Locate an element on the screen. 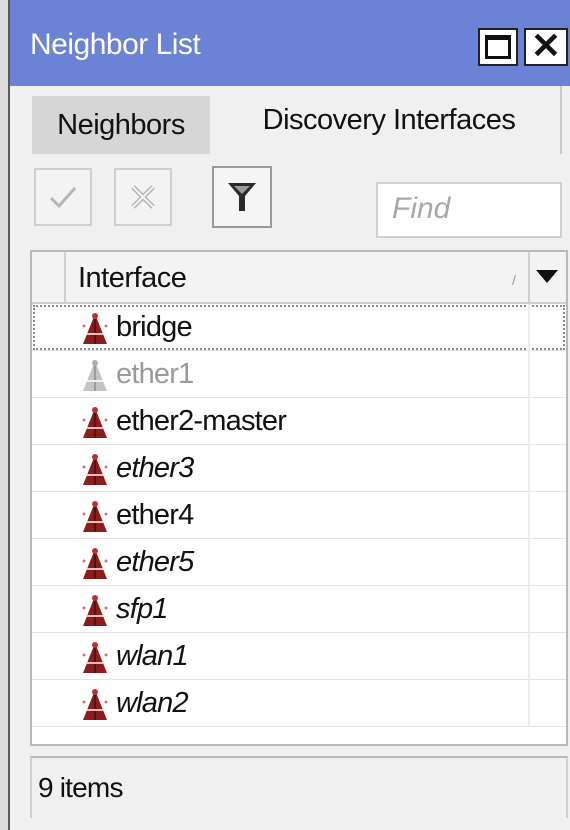  table-row: bridge is located at coordinates (299, 327).